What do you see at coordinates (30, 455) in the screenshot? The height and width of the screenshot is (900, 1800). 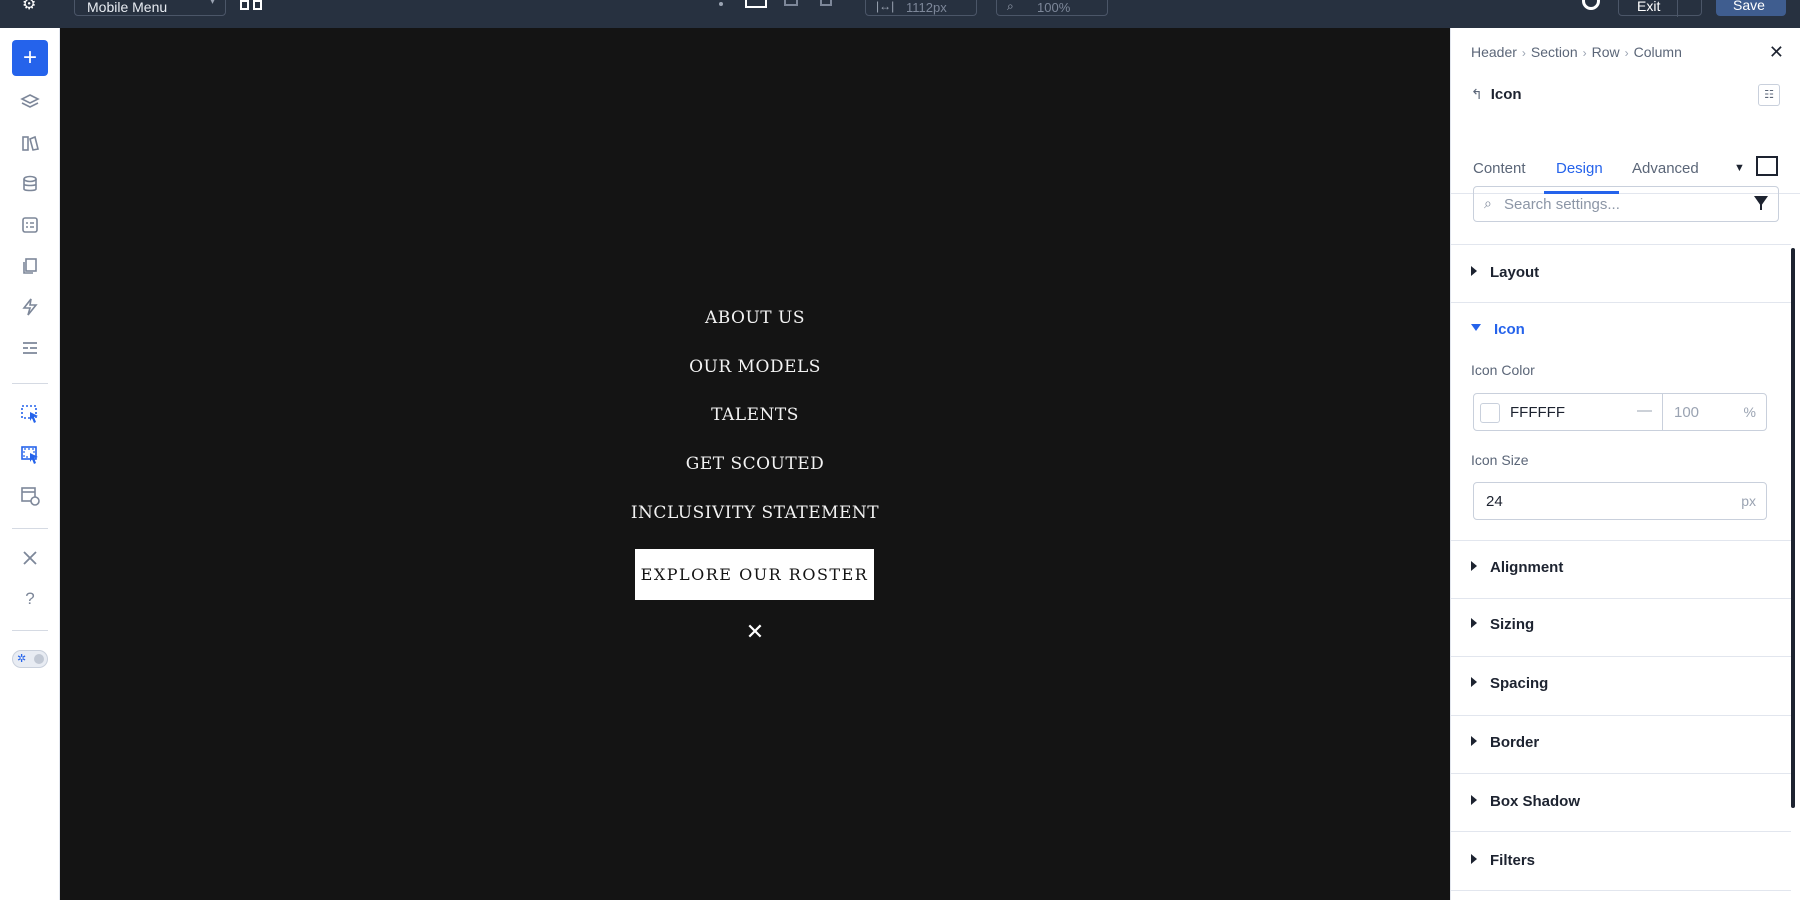 I see `multi-select-icon` at bounding box center [30, 455].